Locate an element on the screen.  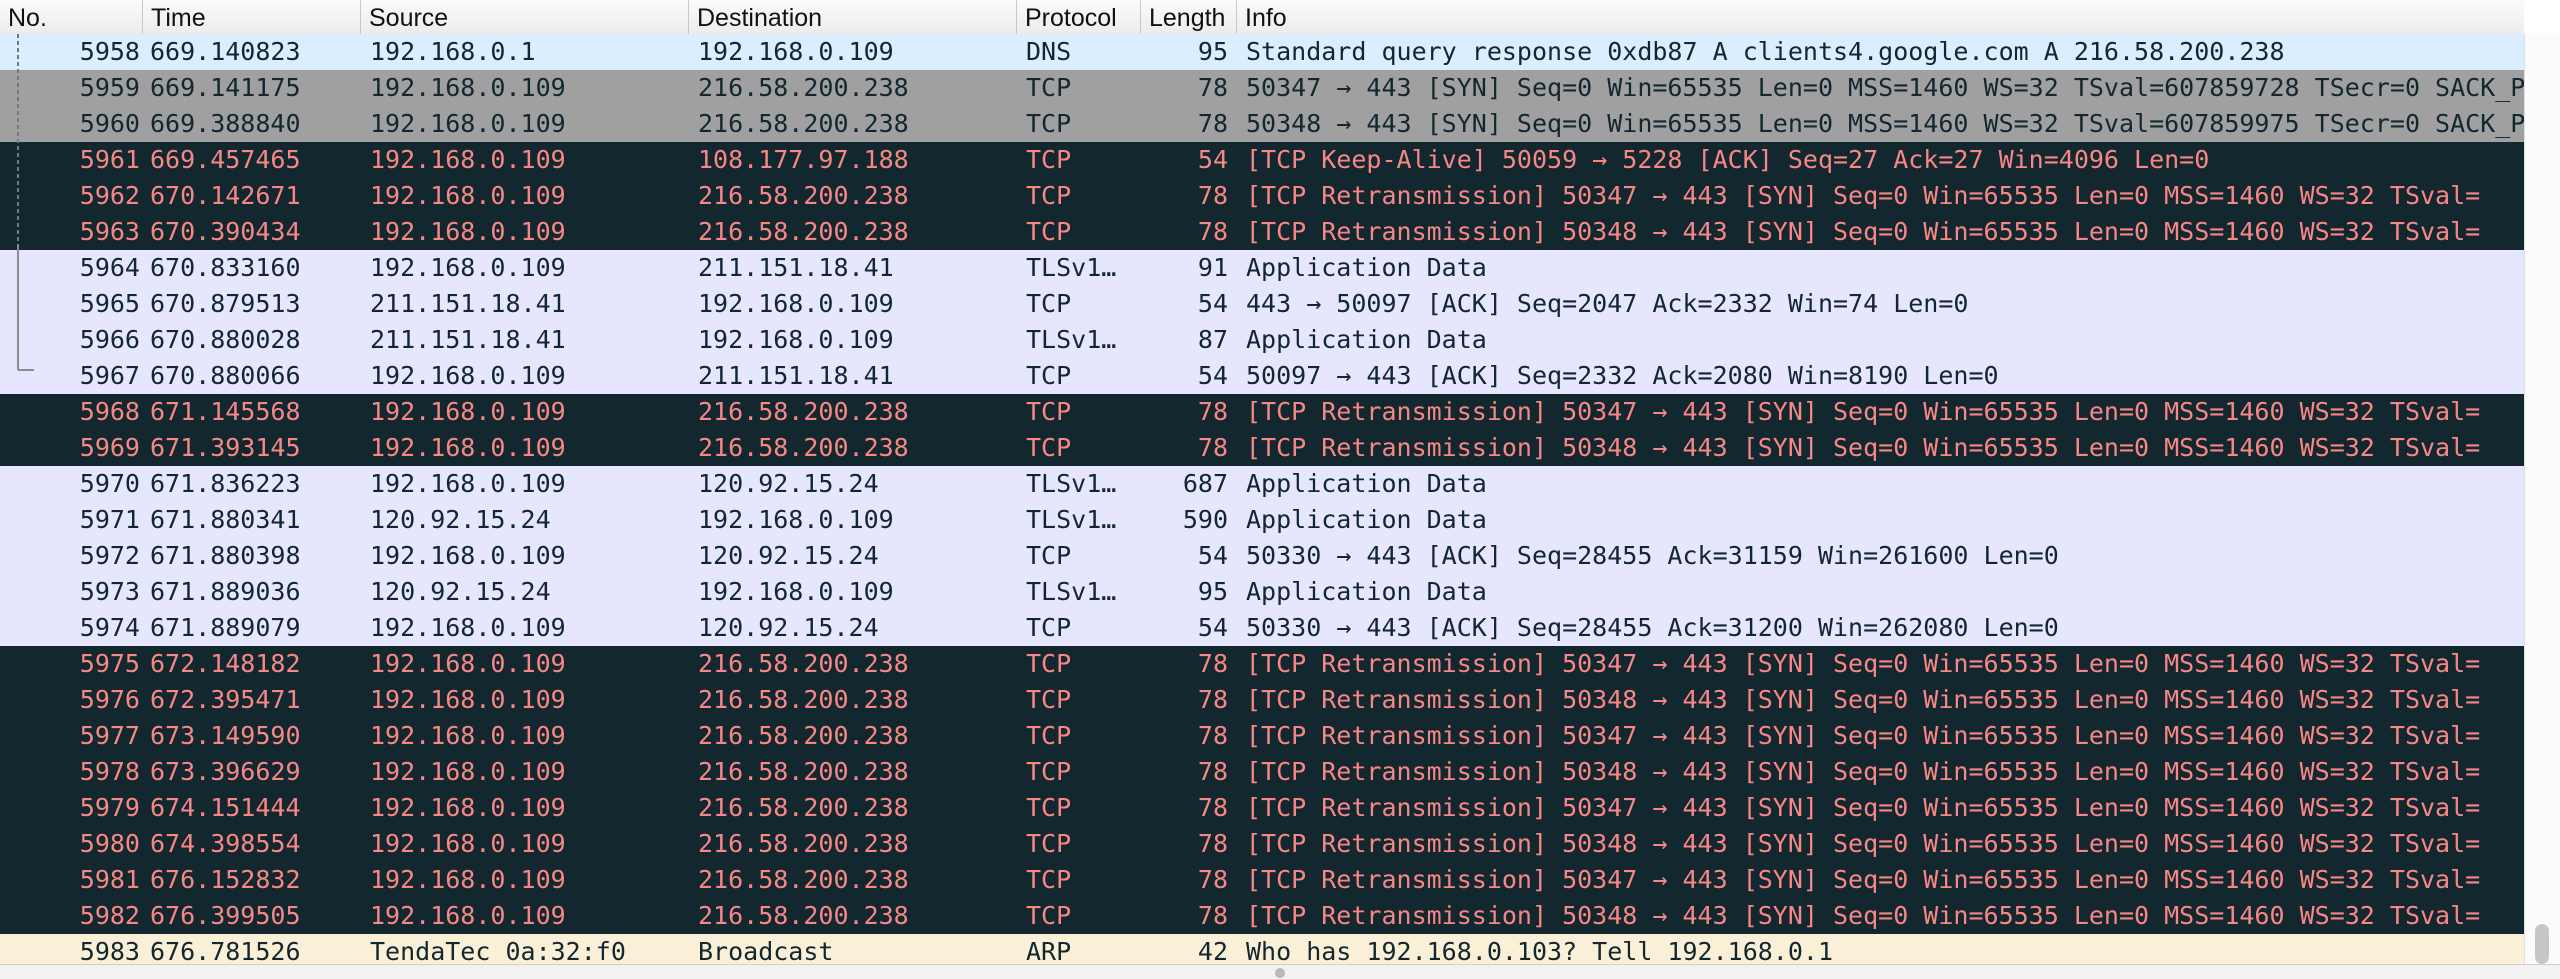
packet-time: 672.148182 is located at coordinates (225, 663).